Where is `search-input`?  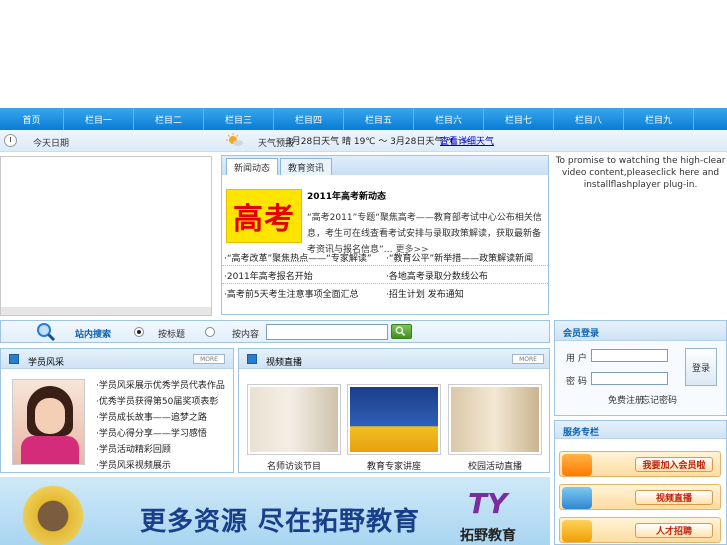
search-input is located at coordinates (327, 332).